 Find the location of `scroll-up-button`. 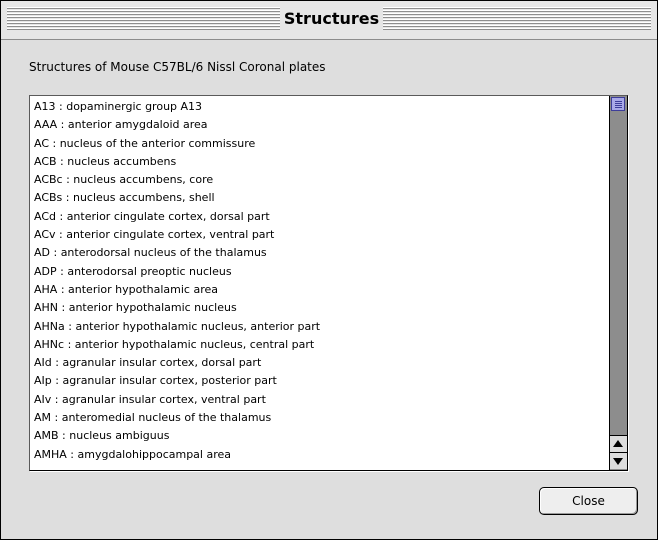

scroll-up-button is located at coordinates (618, 443).